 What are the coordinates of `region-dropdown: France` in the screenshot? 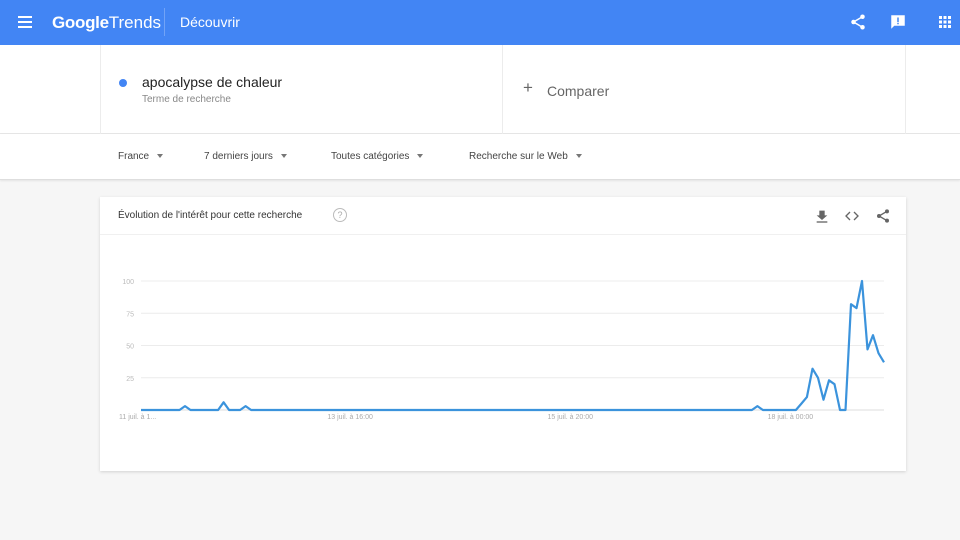 It's located at (141, 156).